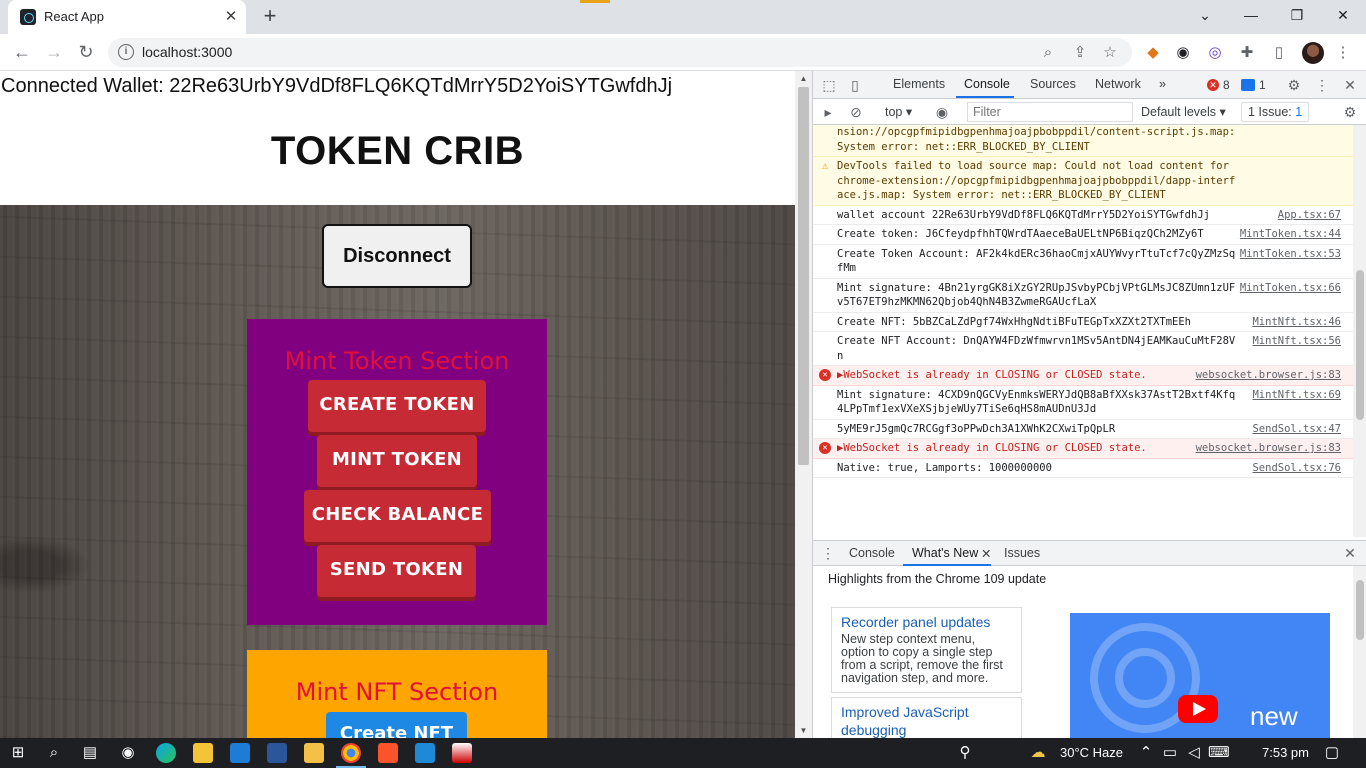 This screenshot has width=1366, height=768. What do you see at coordinates (1350, 553) in the screenshot?
I see `close-drawer-icon: ✕` at bounding box center [1350, 553].